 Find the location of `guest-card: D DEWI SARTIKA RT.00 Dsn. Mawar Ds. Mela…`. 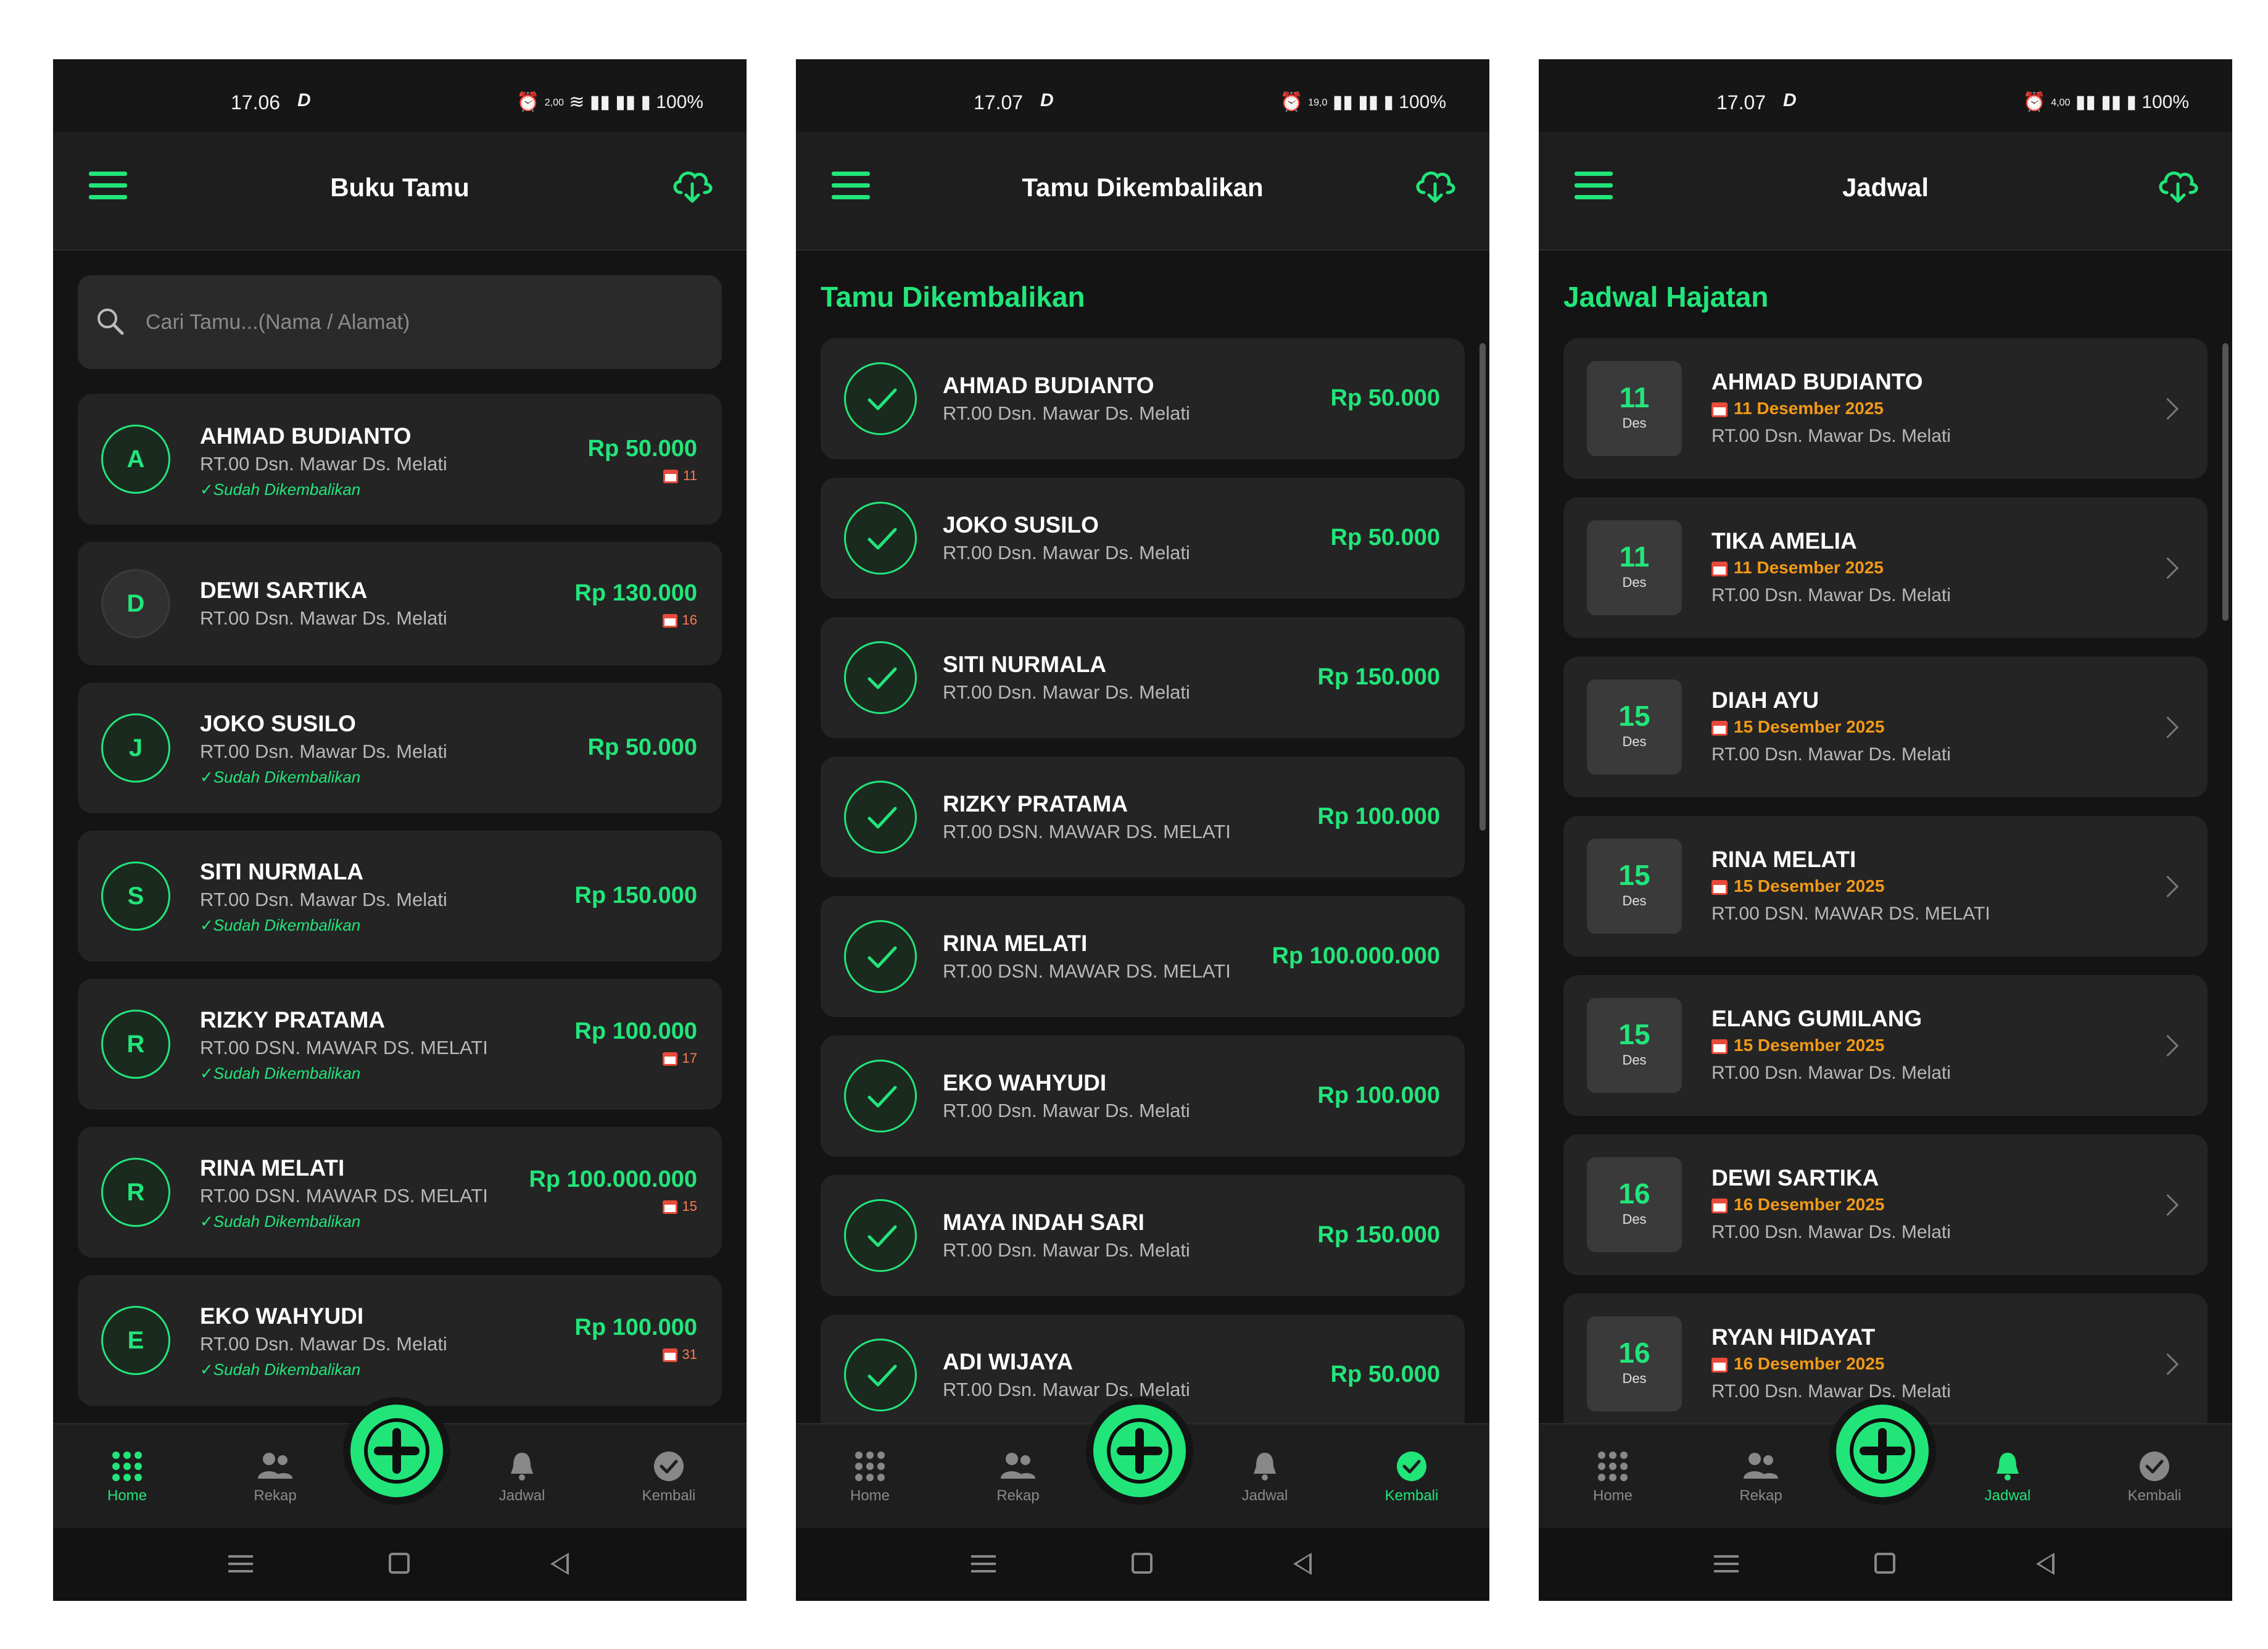

guest-card: D DEWI SARTIKA RT.00 Dsn. Mawar Ds. Mela… is located at coordinates (400, 603).